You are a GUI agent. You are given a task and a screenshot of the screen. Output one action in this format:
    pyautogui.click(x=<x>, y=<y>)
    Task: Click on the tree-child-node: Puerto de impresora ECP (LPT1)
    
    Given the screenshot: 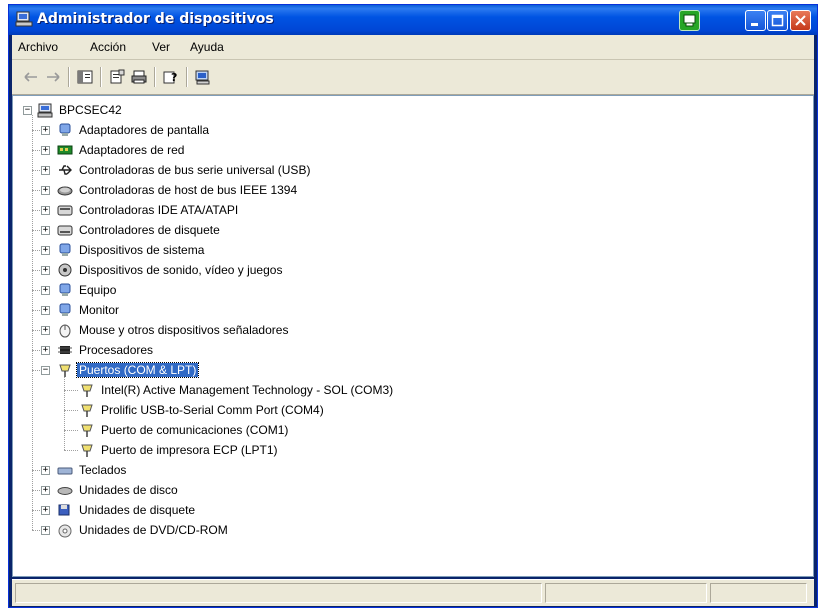 What is the action you would take?
    pyautogui.click(x=263, y=450)
    